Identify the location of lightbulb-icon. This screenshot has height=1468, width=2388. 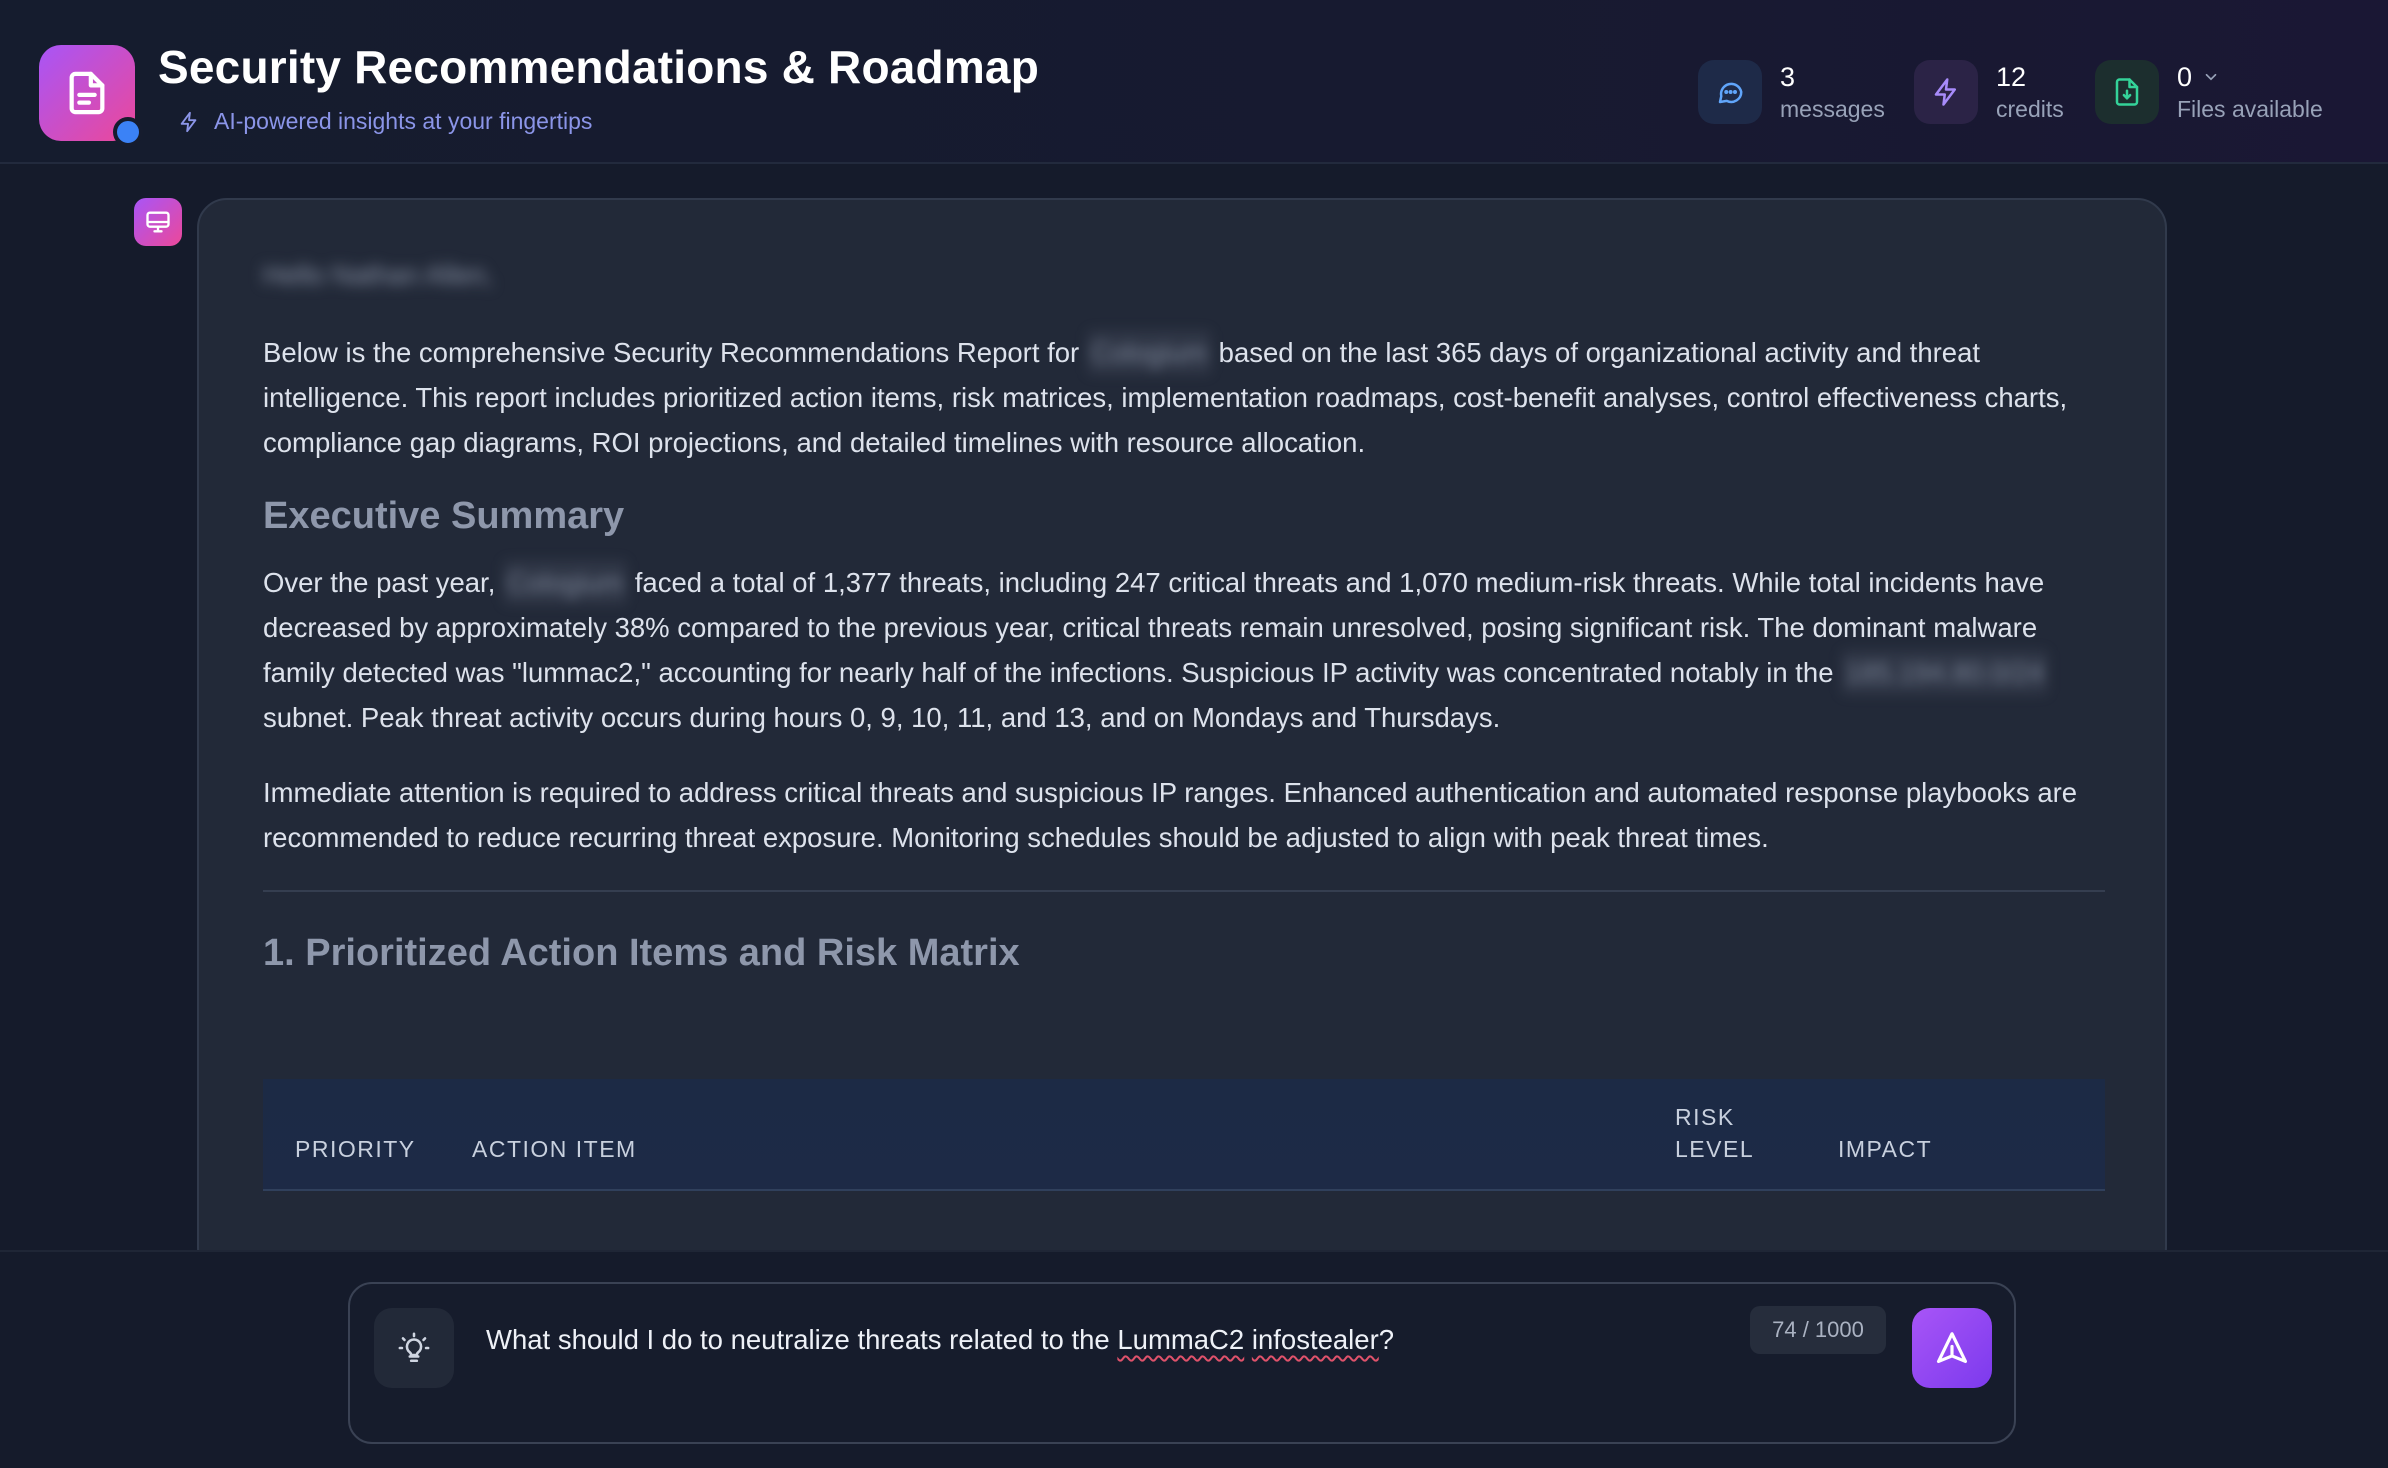
(414, 1347).